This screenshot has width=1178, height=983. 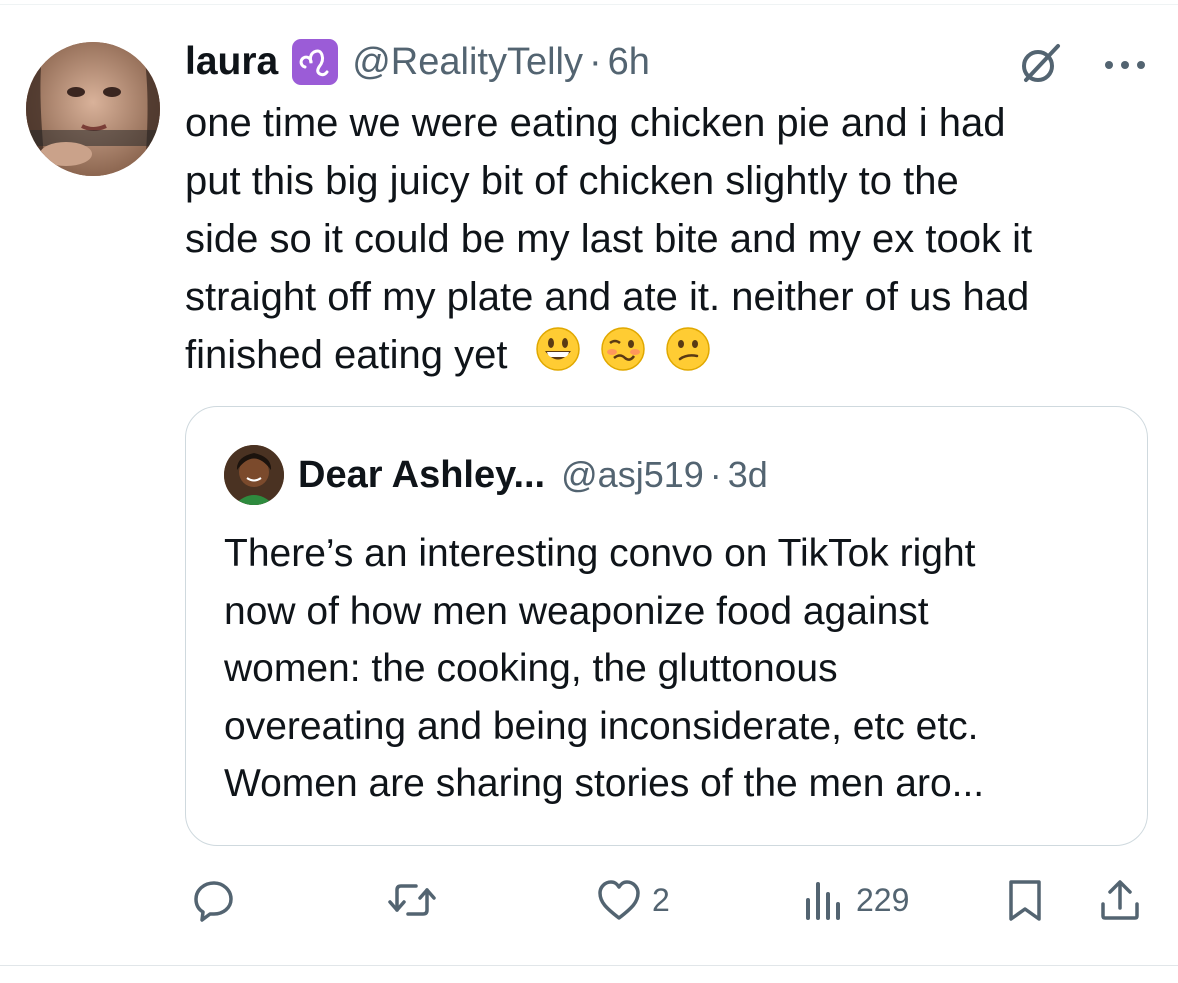 I want to click on tweet-header: laura @RealityTelly · 6h, so click(x=417, y=62).